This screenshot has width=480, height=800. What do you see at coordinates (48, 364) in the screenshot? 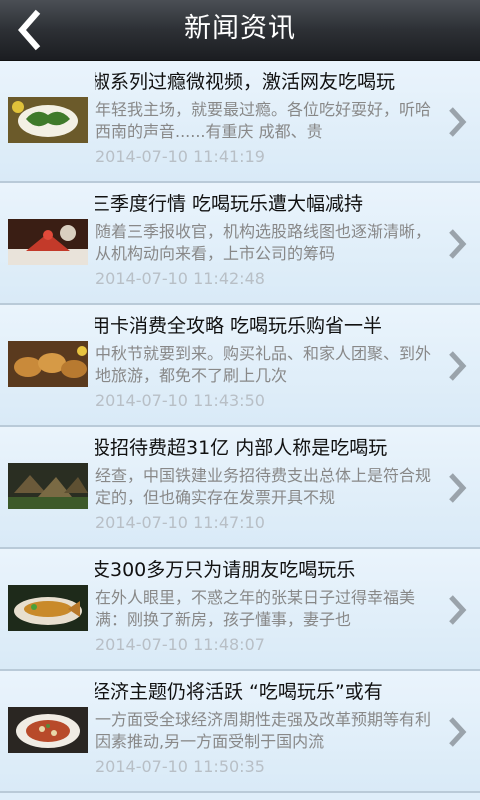
I see `mooncake-image` at bounding box center [48, 364].